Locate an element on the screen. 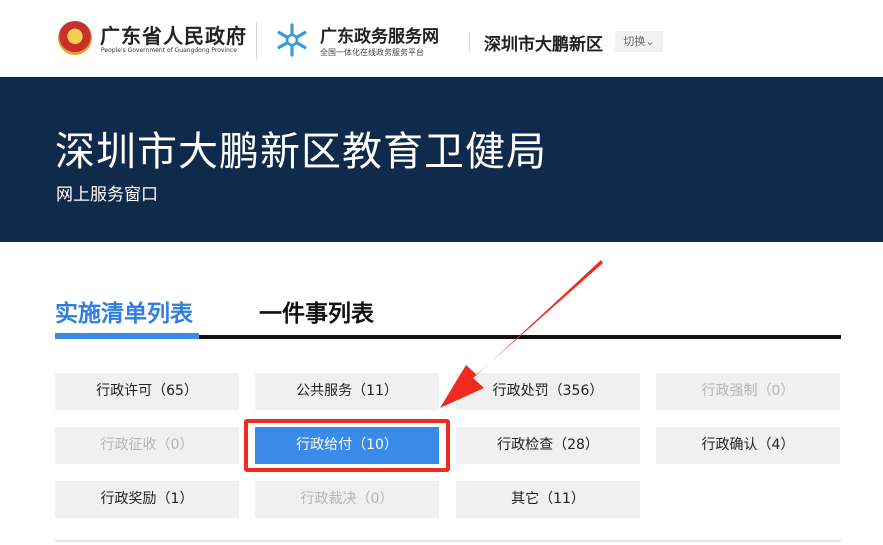  category-administrative-confirmation: 行政确认（4） is located at coordinates (748, 445).